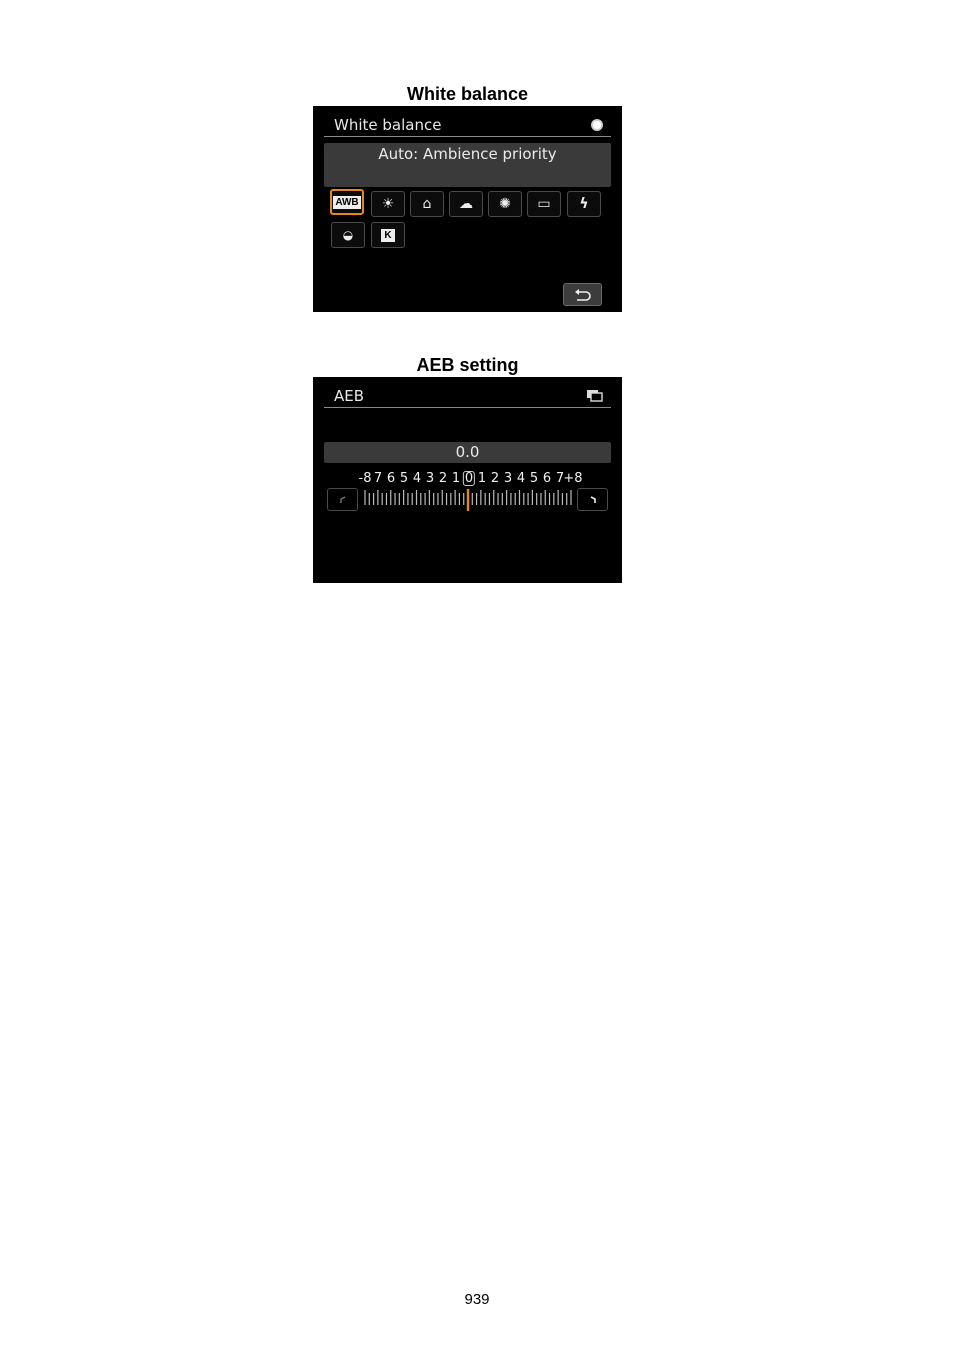 Image resolution: width=954 pixels, height=1345 pixels. I want to click on back-button, so click(582, 294).